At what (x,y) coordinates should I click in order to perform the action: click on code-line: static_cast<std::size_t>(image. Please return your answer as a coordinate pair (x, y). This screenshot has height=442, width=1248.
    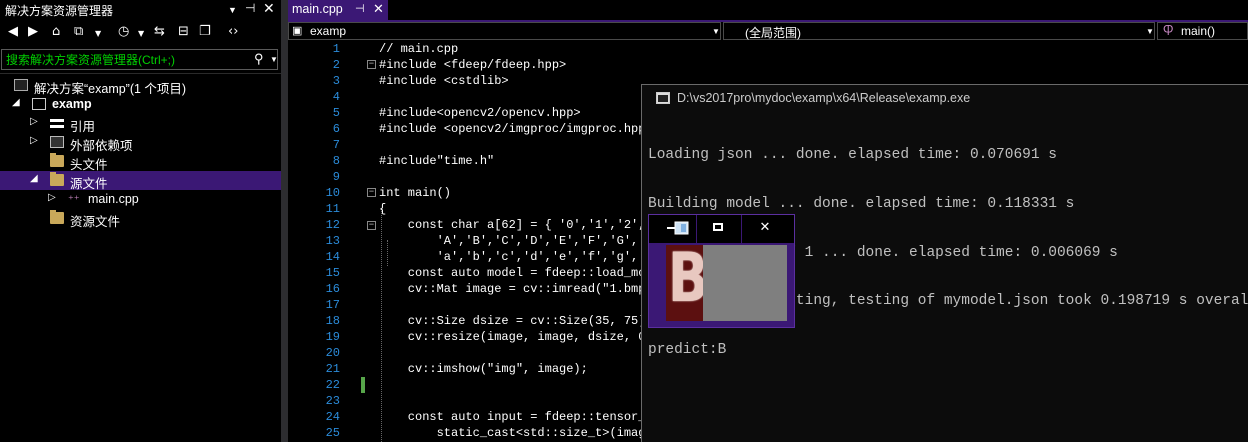
    Looking at the image, I should click on (516, 433).